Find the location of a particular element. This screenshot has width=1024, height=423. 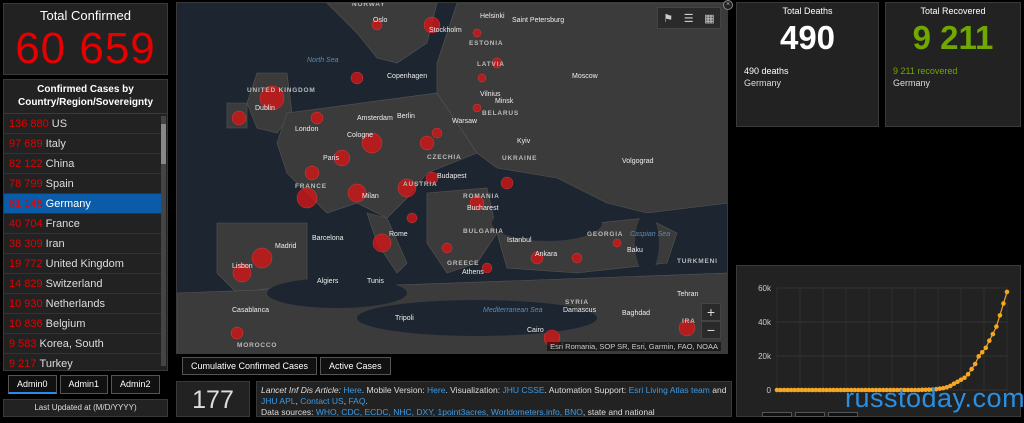

country-list-item: 40 704 France is located at coordinates (83, 224).